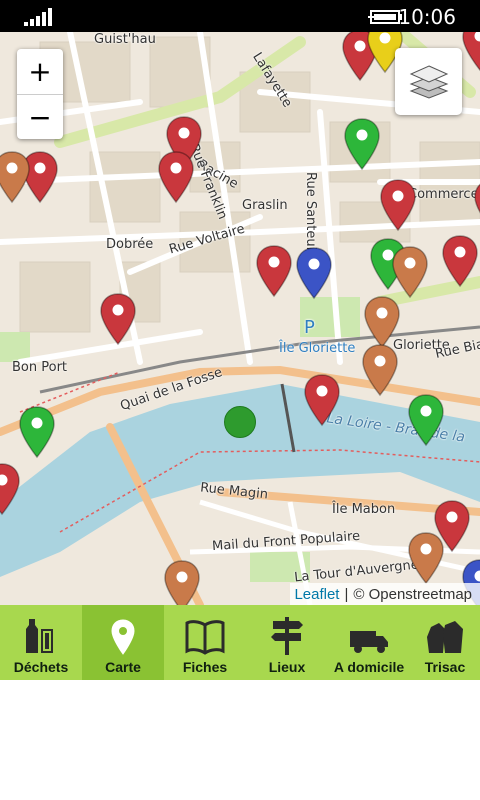  I want to click on zoom-control: + −, so click(40, 94).